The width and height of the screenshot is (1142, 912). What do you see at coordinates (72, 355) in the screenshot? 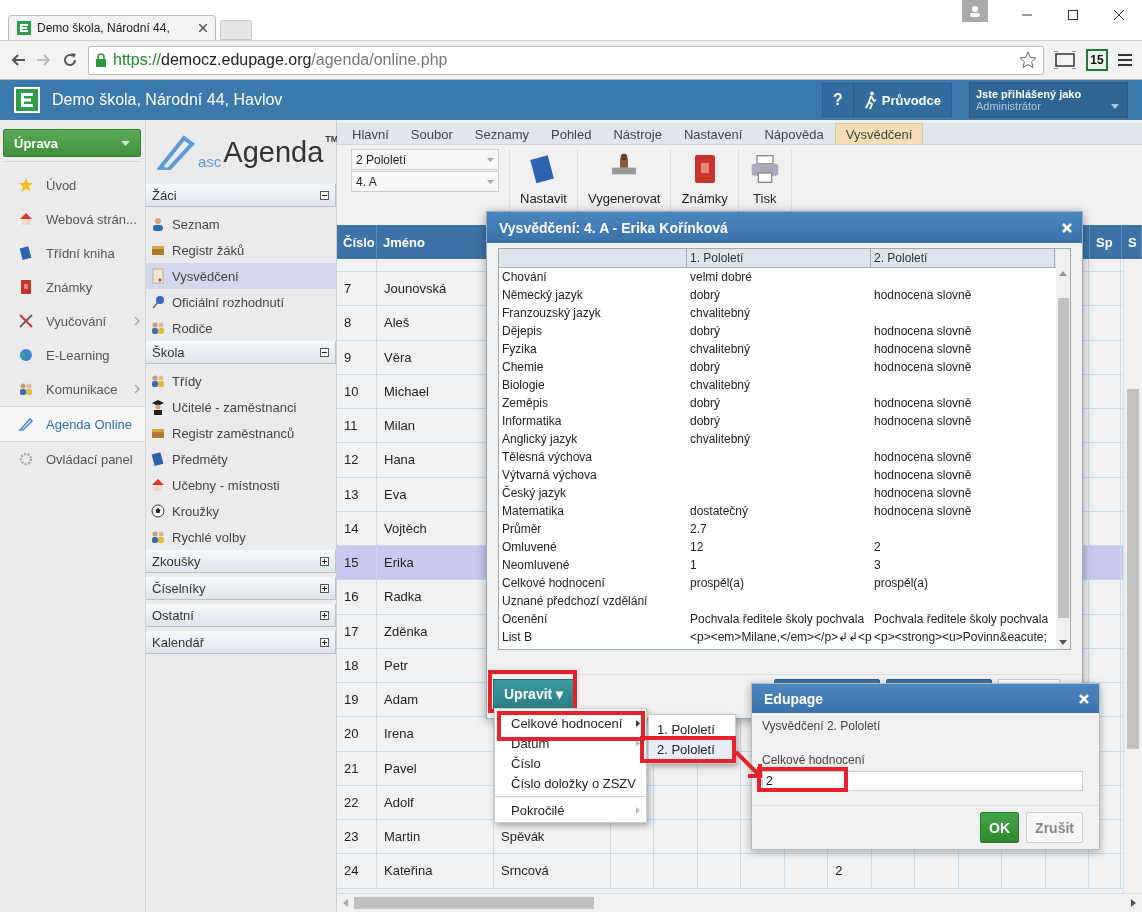
I see `nav-item: E-Learning` at bounding box center [72, 355].